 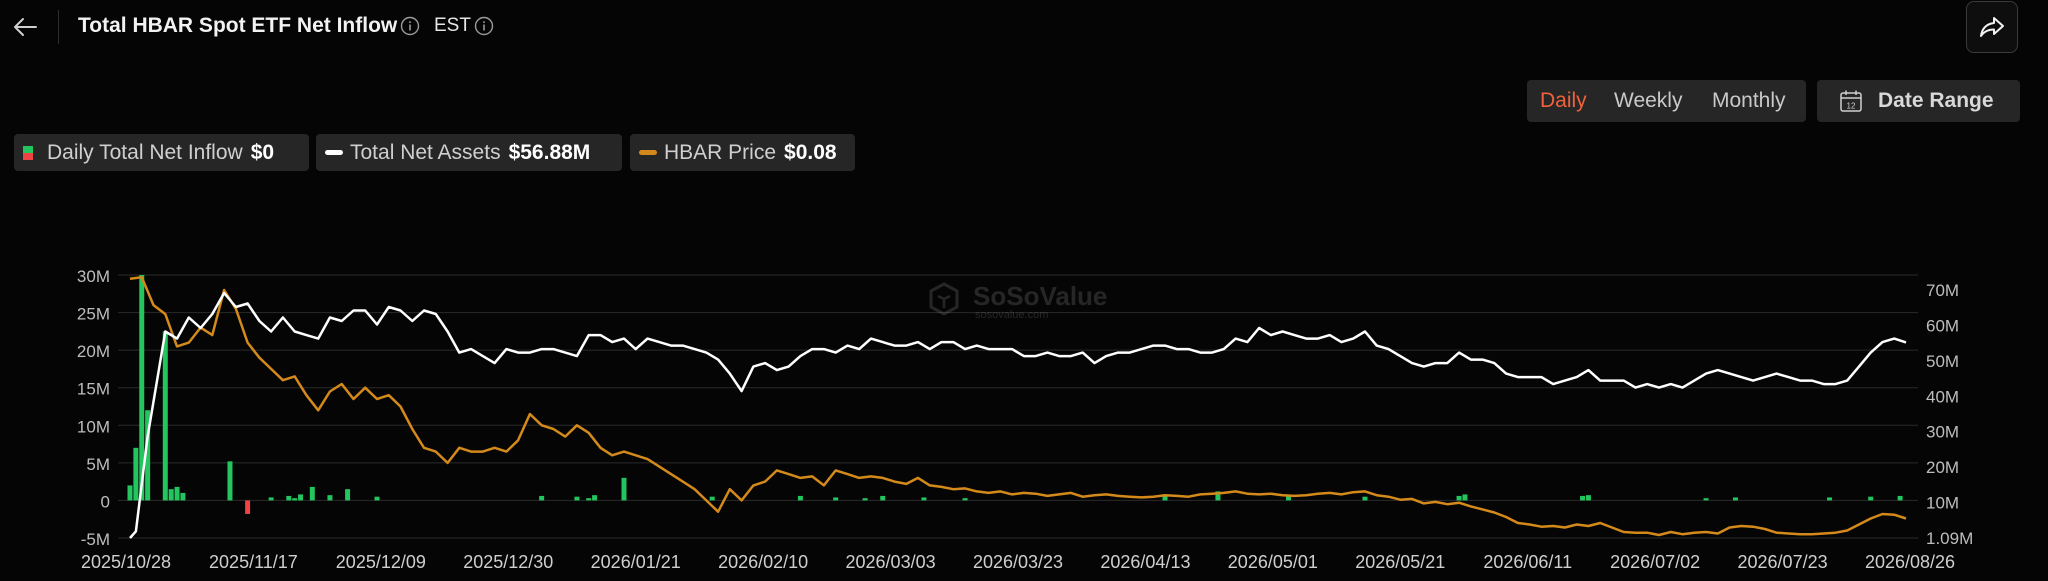 I want to click on left-tick-label: 20M, so click(x=93, y=351).